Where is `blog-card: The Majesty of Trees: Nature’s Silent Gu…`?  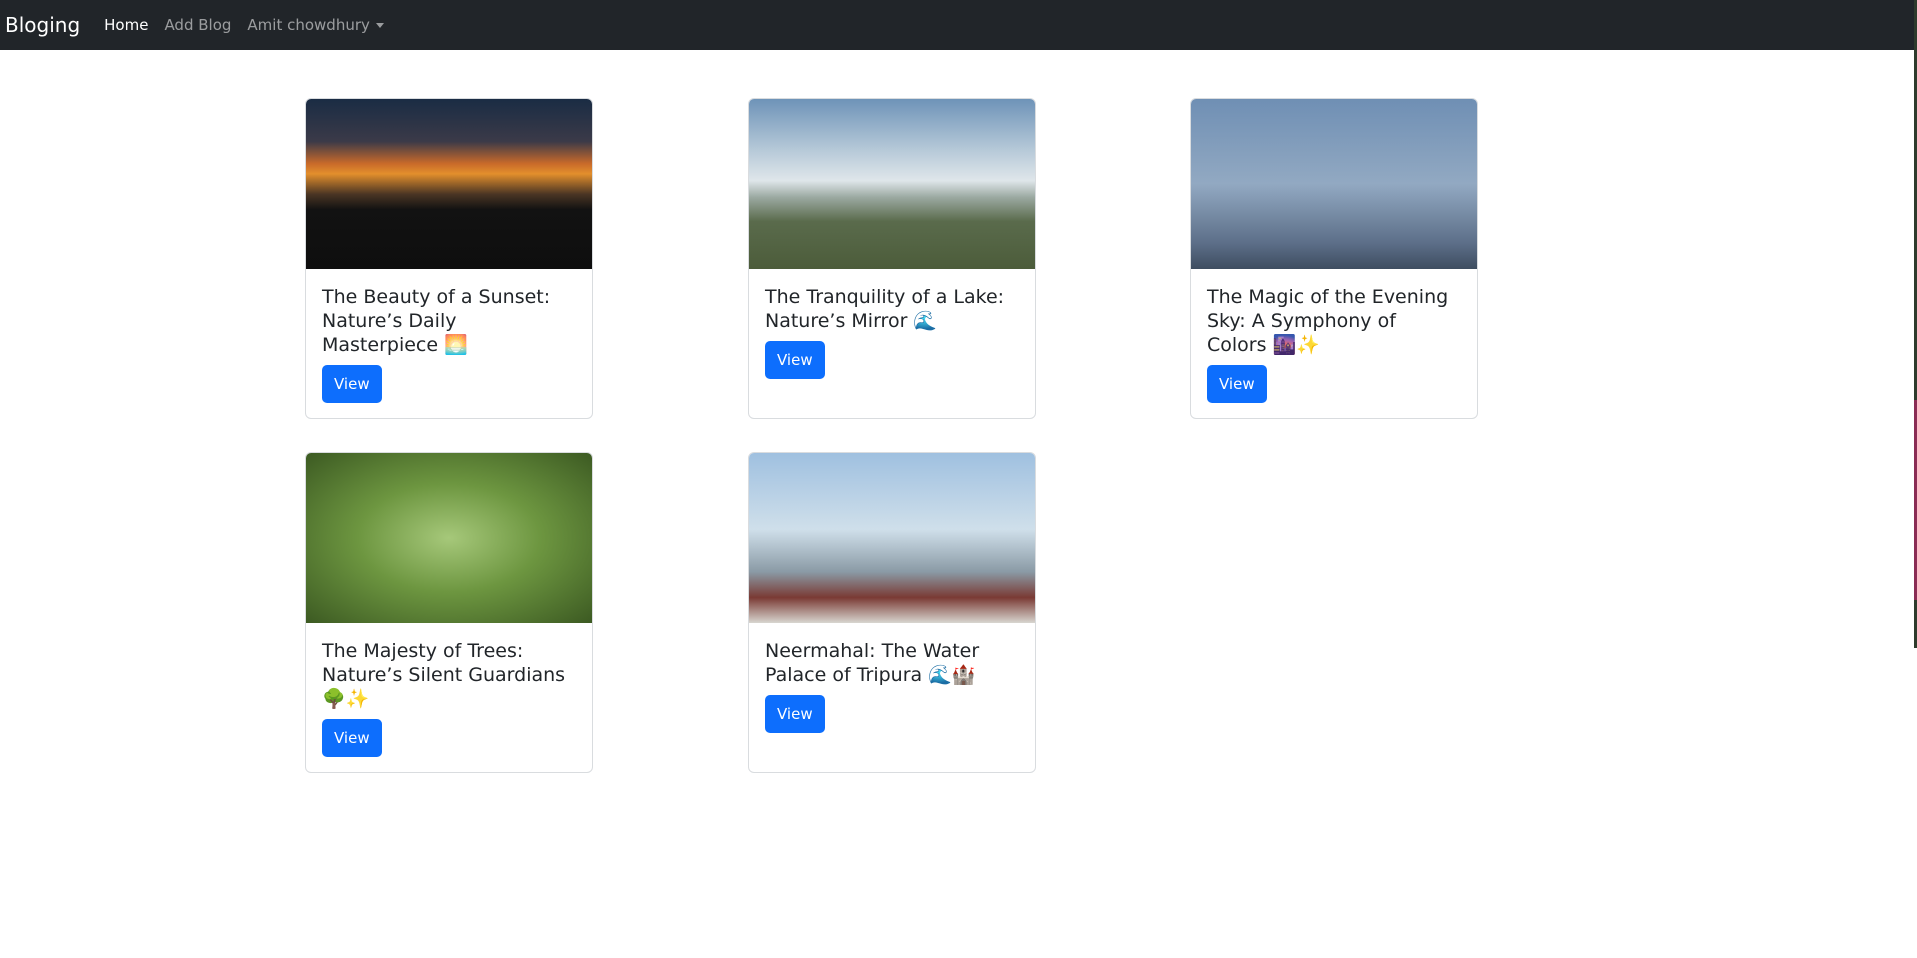
blog-card: The Majesty of Trees: Nature’s Silent Gu… is located at coordinates (449, 612).